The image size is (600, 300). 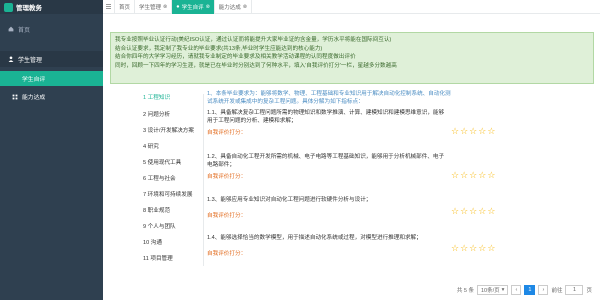 What do you see at coordinates (156, 98) in the screenshot?
I see `outcome-item: 1 工程知识` at bounding box center [156, 98].